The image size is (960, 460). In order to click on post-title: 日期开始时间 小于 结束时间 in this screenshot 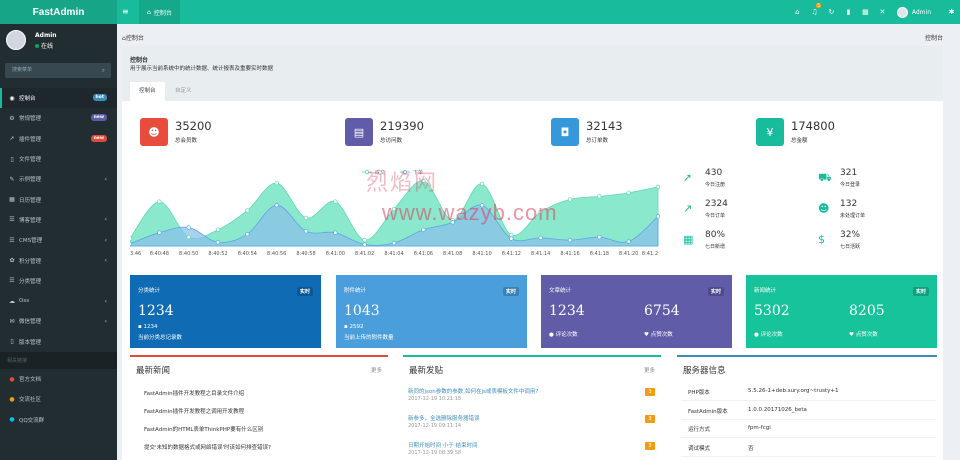, I will do `click(443, 445)`.